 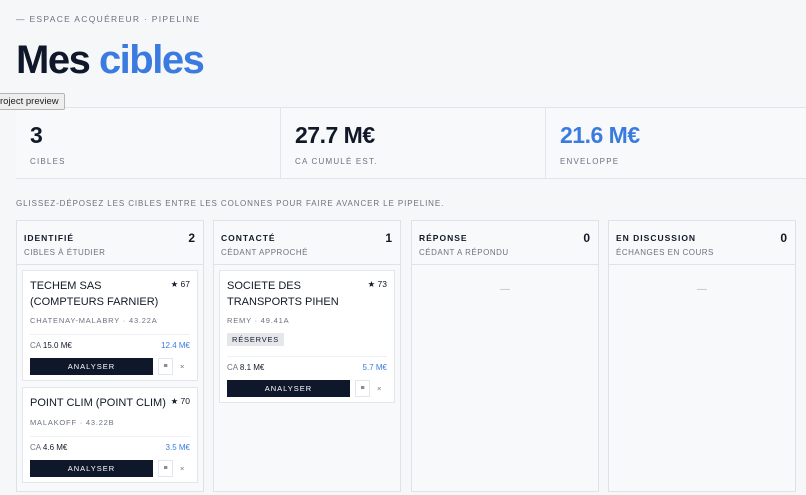 What do you see at coordinates (307, 364) in the screenshot?
I see `card-financials: CA 8.1 M€ 5.7 M€` at bounding box center [307, 364].